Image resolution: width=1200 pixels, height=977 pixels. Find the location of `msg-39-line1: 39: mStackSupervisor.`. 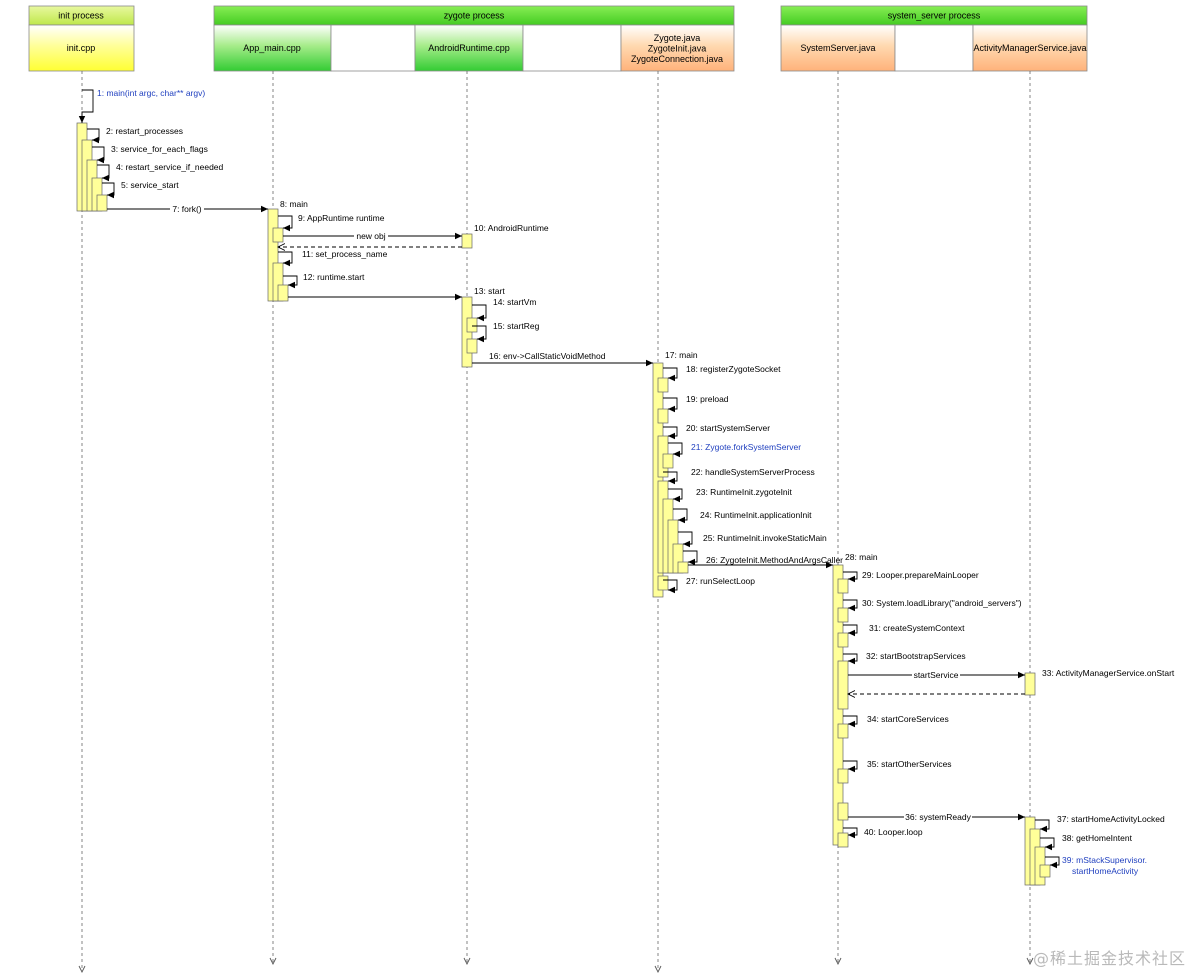

msg-39-line1: 39: mStackSupervisor. is located at coordinates (1104, 860).